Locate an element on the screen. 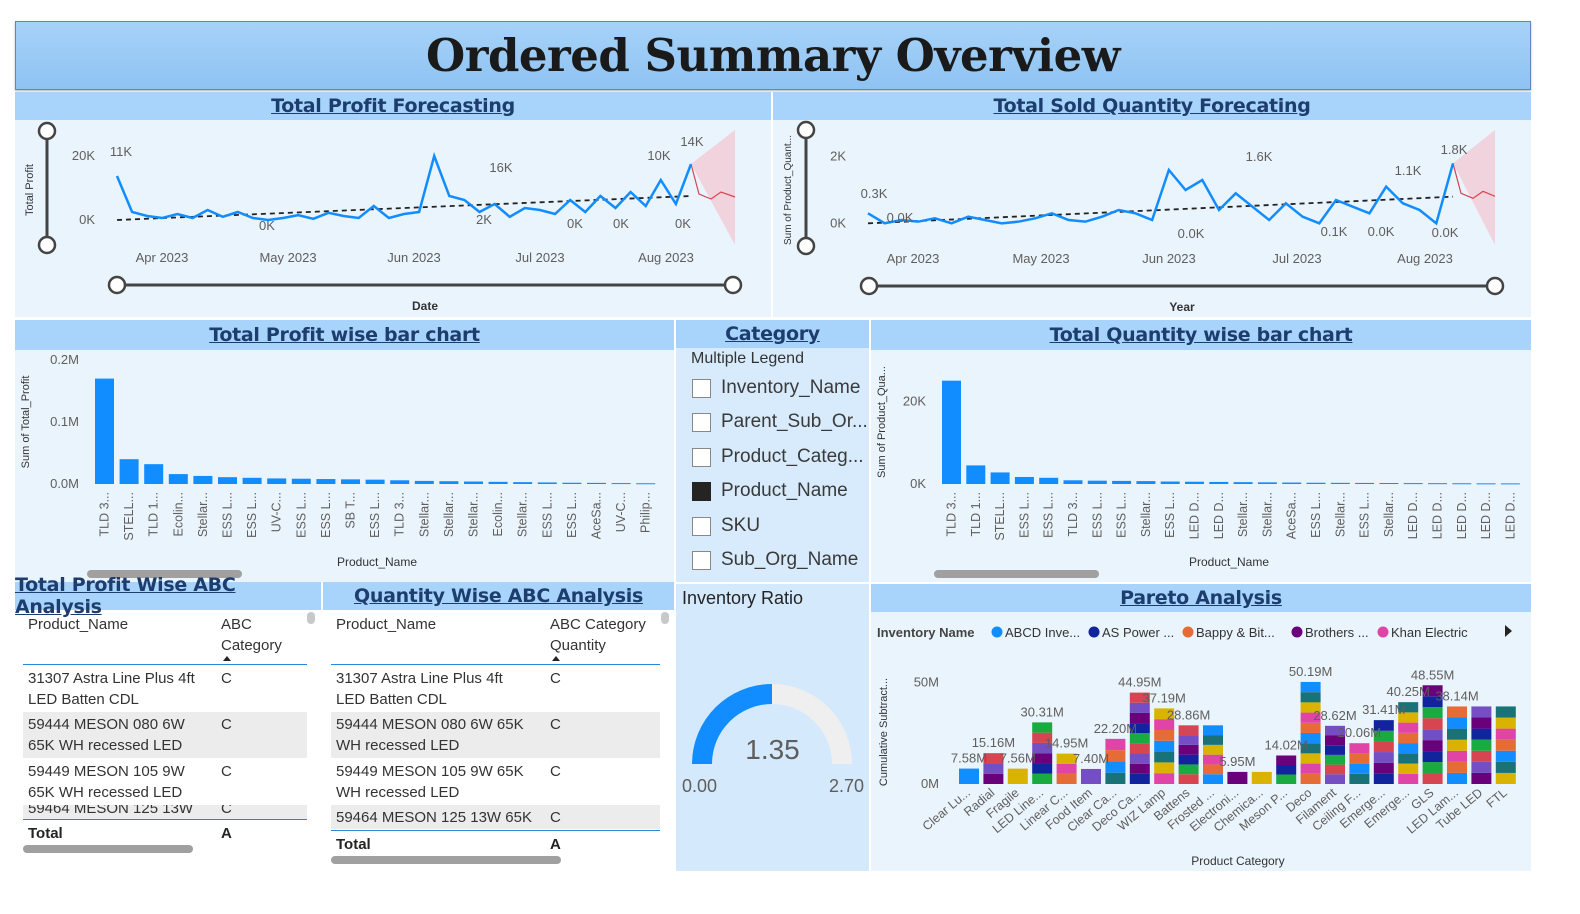 This screenshot has width=1580, height=914. slicer-item-sku: SKU is located at coordinates (726, 526).